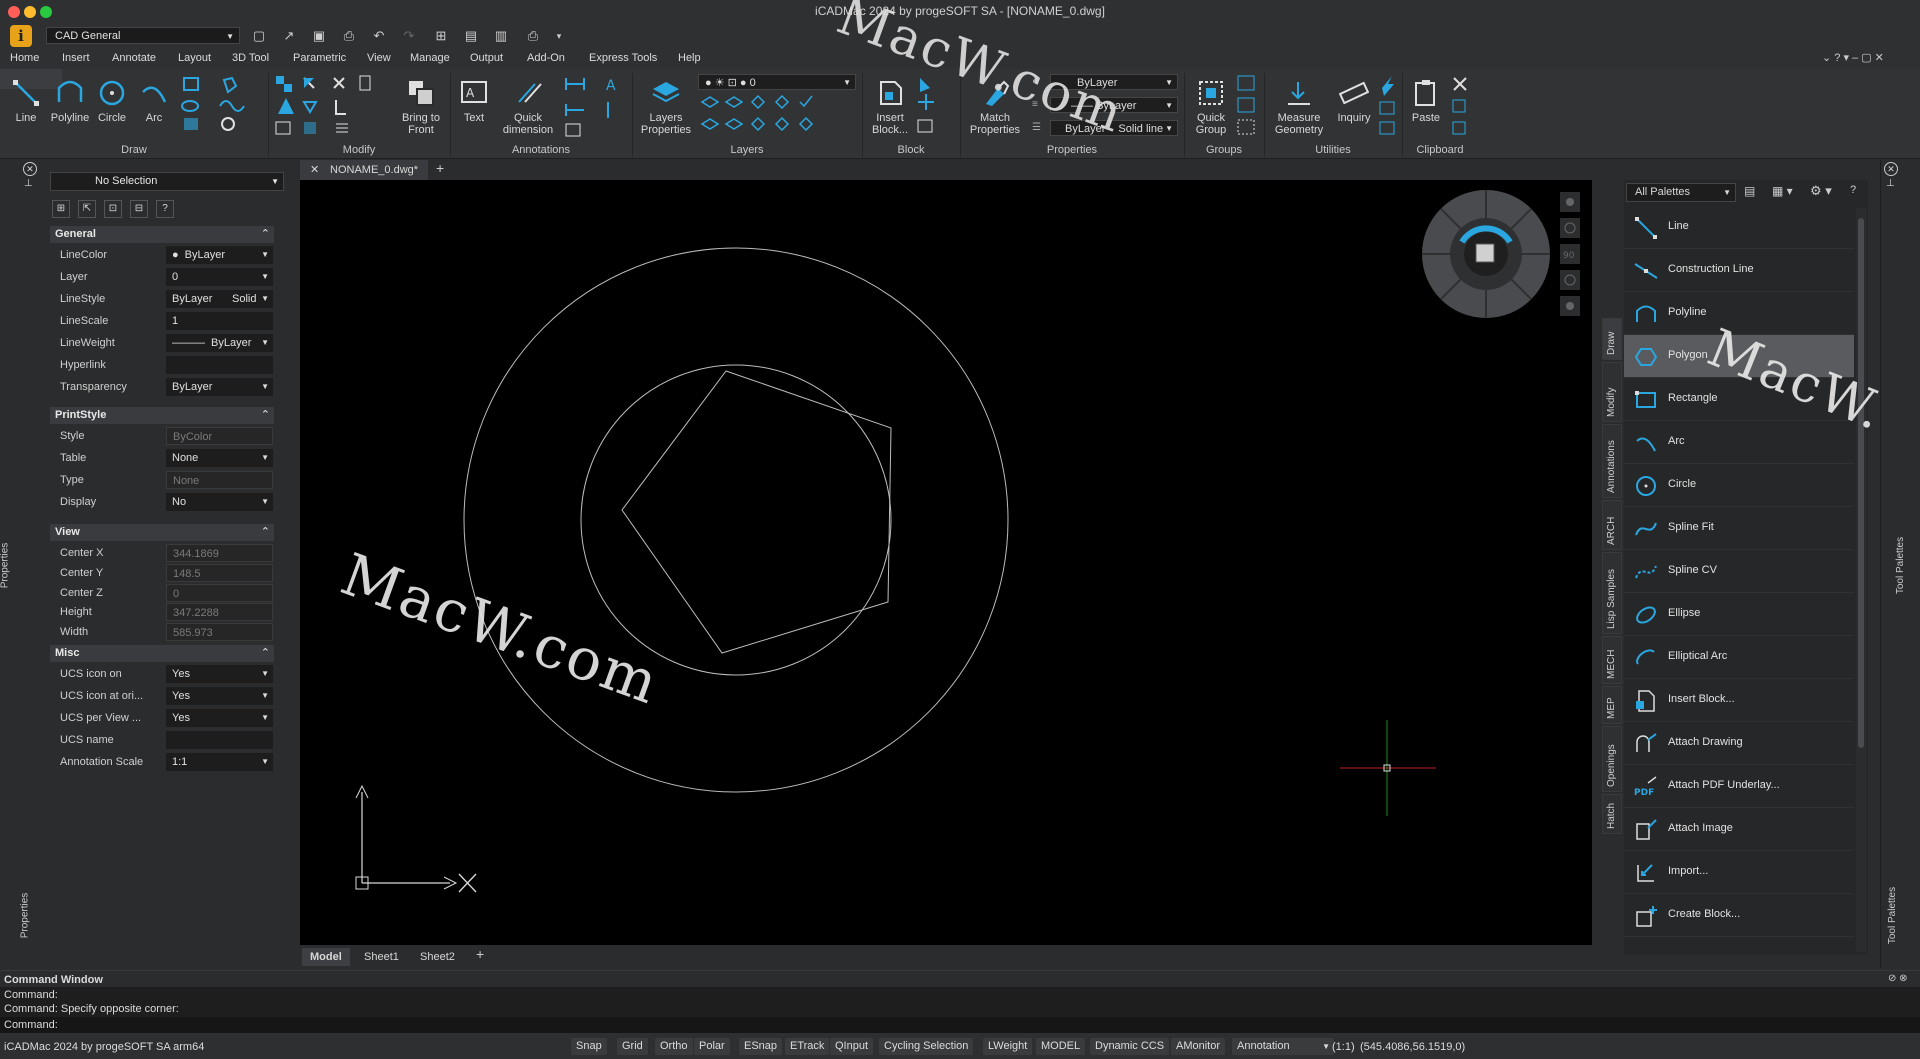 This screenshot has width=1920, height=1059. What do you see at coordinates (1486, 254) in the screenshot?
I see `view-cube` at bounding box center [1486, 254].